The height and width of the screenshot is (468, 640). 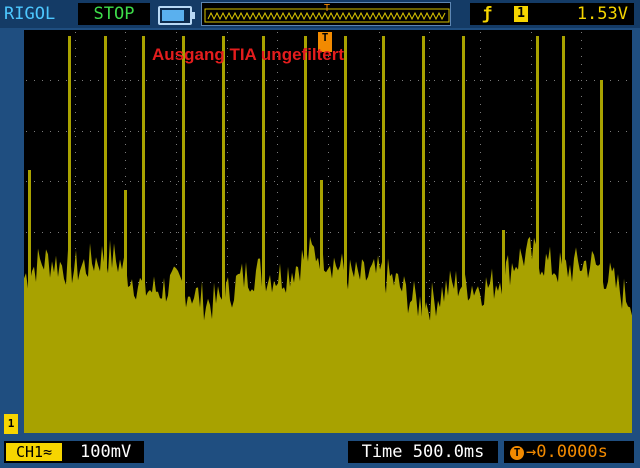 I want to click on channel1-info: CH1≈ 100mV, so click(x=74, y=452).